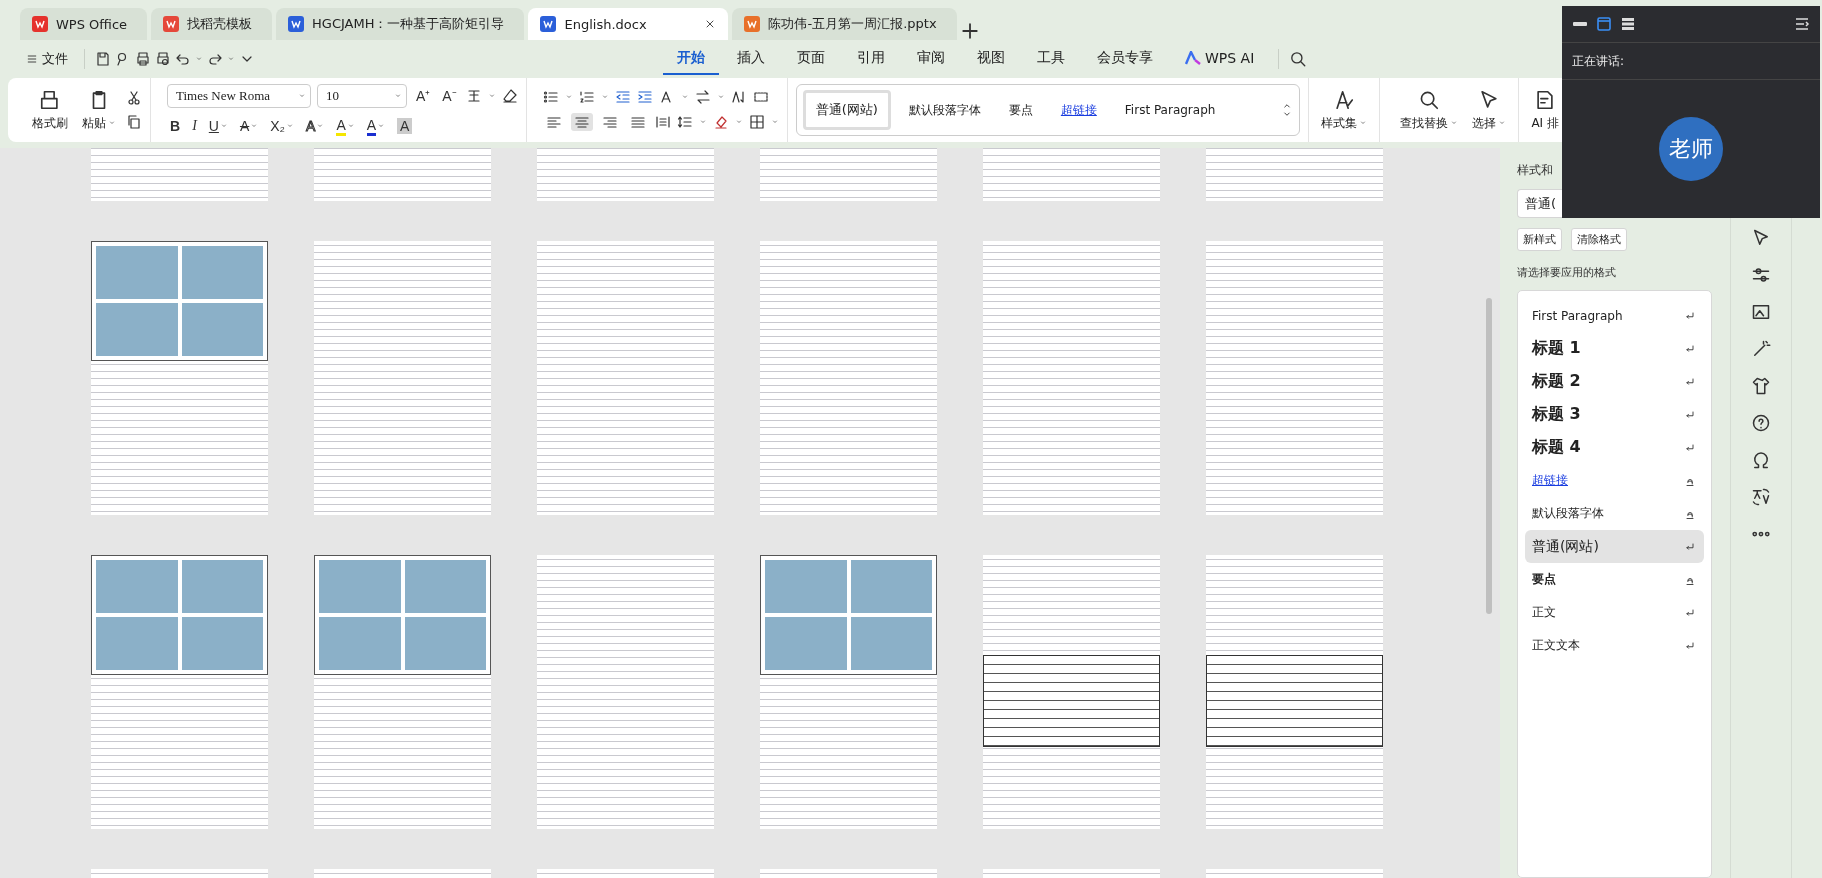 The image size is (1822, 878). Describe the element at coordinates (871, 59) in the screenshot. I see `ribbon-tab: 引用` at that location.